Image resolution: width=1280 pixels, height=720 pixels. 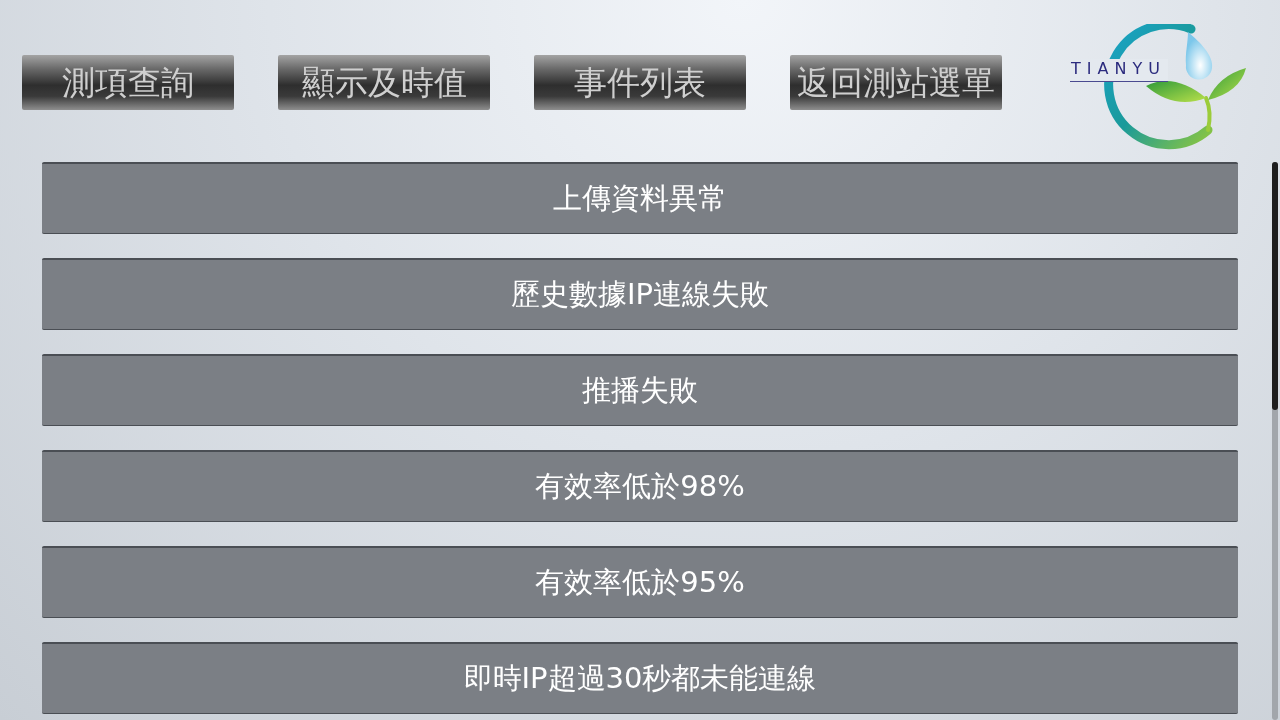 What do you see at coordinates (640, 294) in the screenshot?
I see `event-row: 歷史數據IP連線失敗` at bounding box center [640, 294].